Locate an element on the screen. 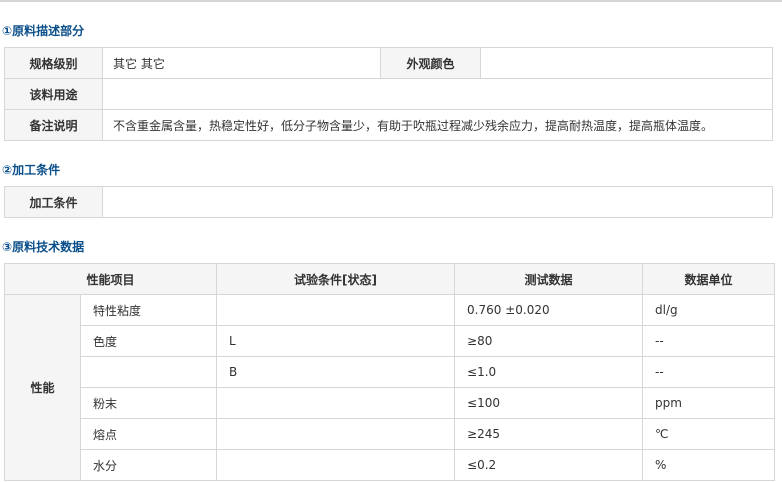 This screenshot has height=482, width=782. appearance-value is located at coordinates (626, 63).